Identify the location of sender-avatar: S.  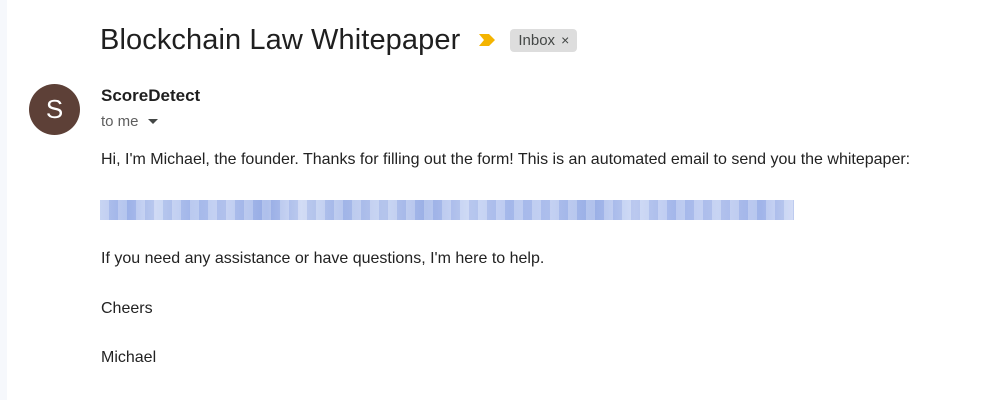
(54, 109).